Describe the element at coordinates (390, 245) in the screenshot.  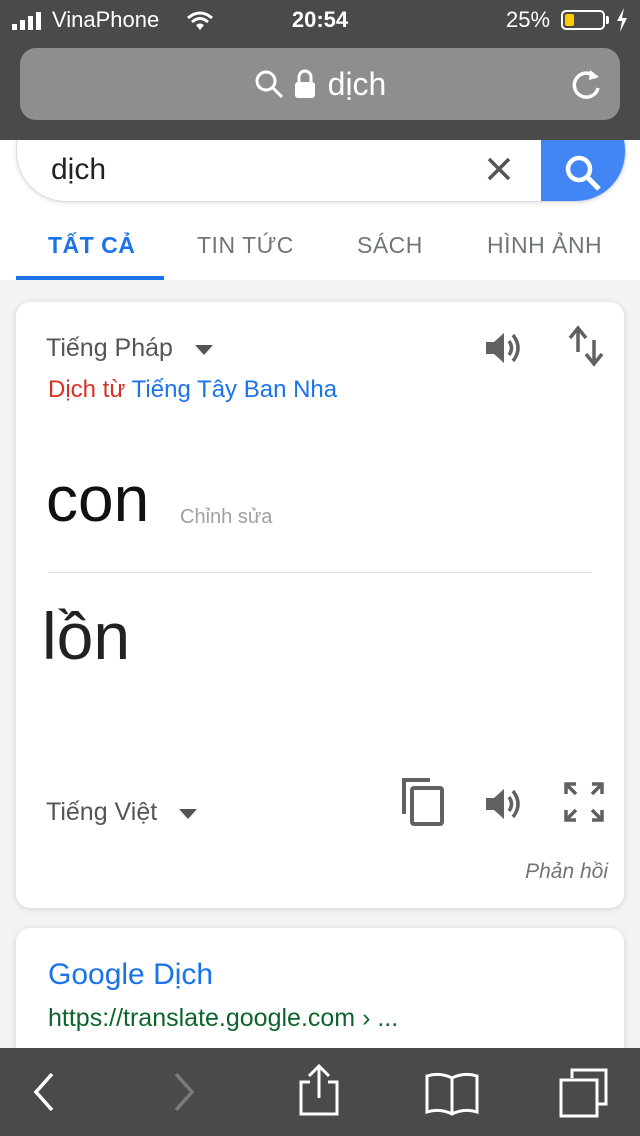
I see `tab-books: SÁCH` at that location.